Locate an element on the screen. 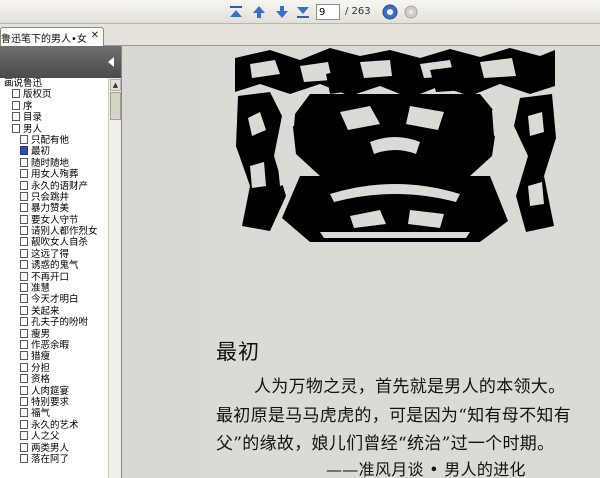 The height and width of the screenshot is (478, 600). sidebar-item-label: 随时随地 is located at coordinates (50, 163).